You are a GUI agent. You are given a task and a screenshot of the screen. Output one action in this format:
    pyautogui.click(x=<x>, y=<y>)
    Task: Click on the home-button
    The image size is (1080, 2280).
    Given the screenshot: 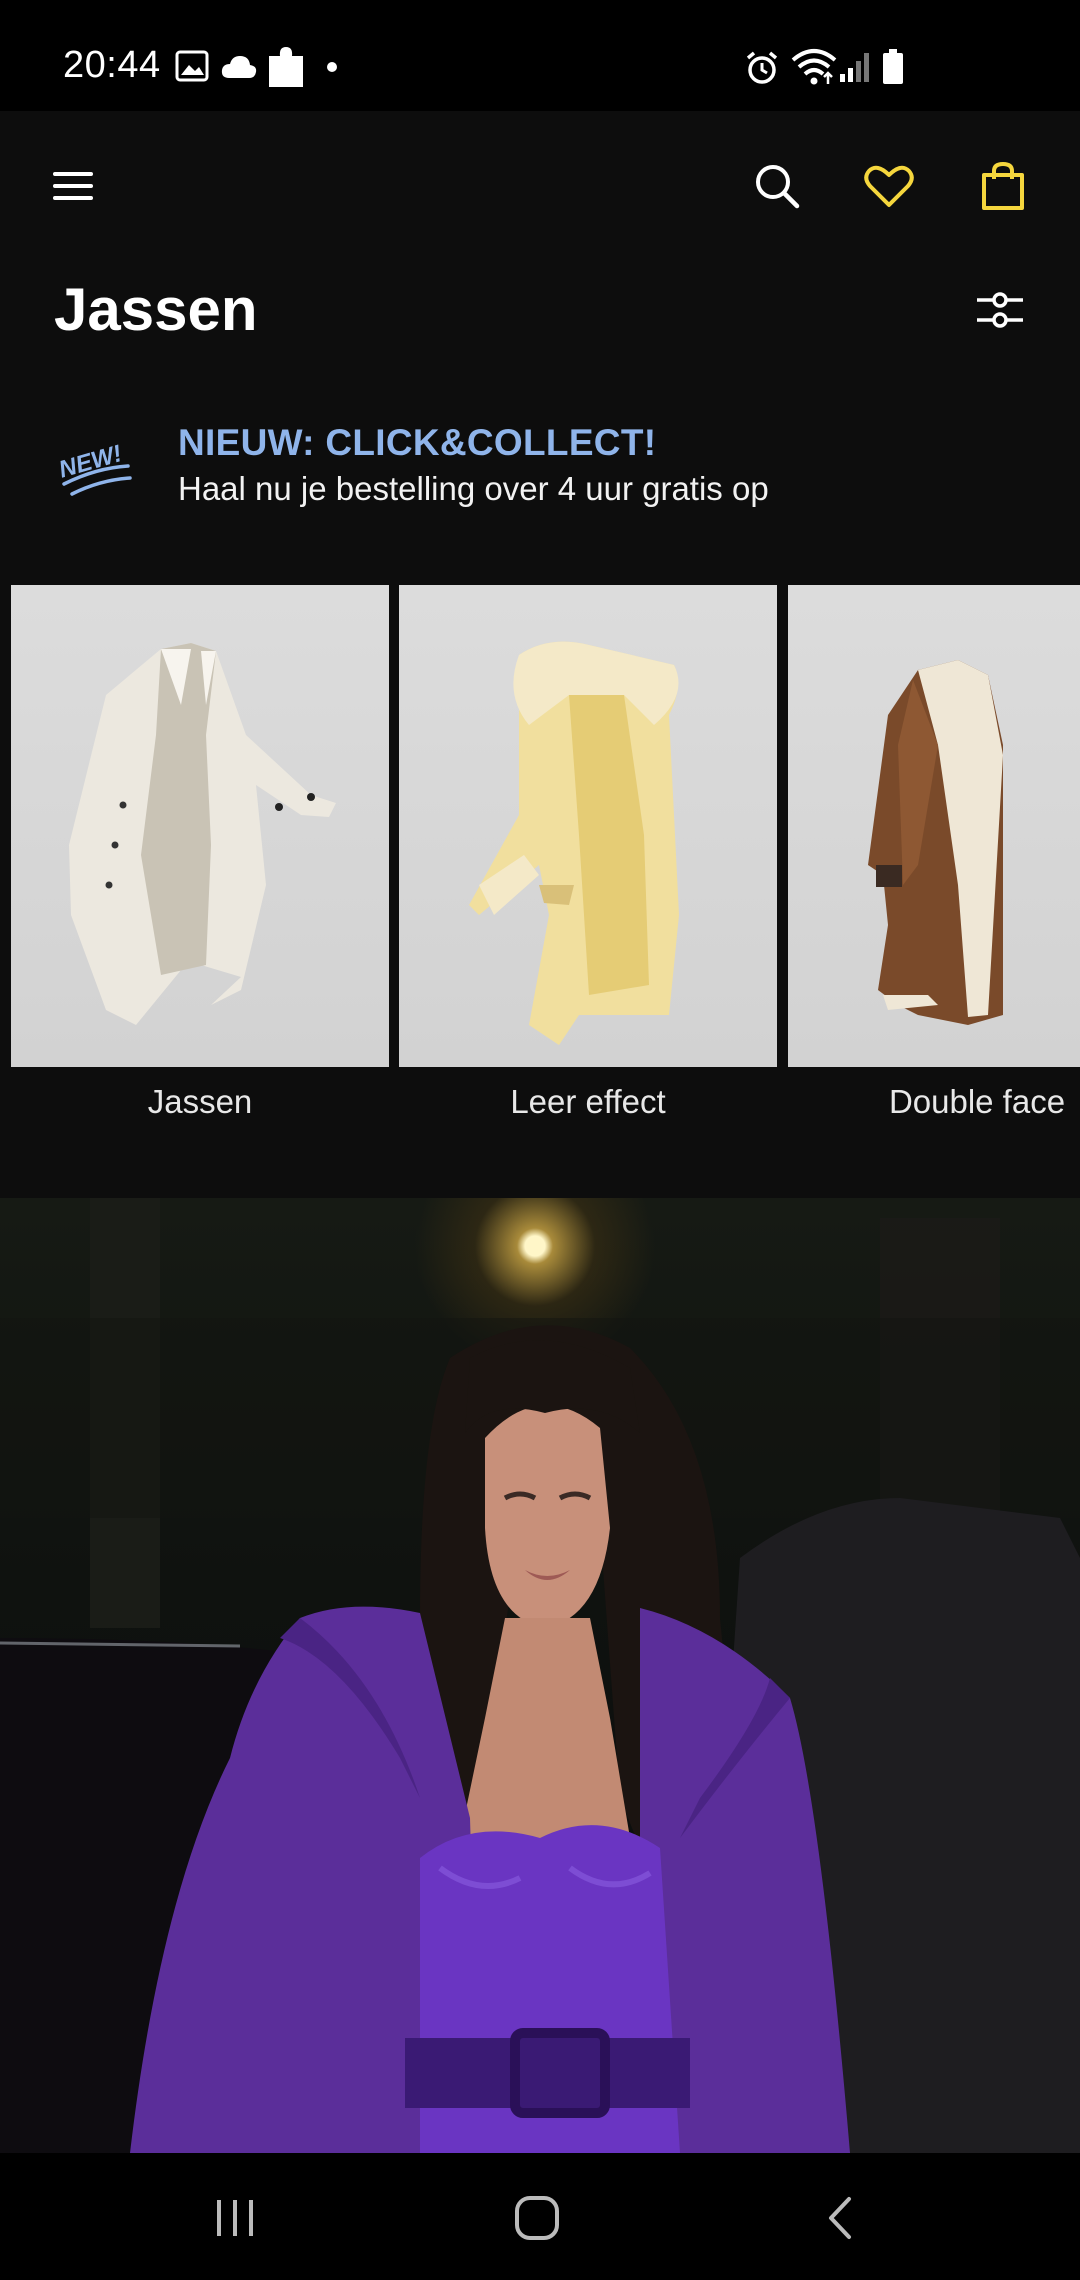 What is the action you would take?
    pyautogui.click(x=537, y=2218)
    